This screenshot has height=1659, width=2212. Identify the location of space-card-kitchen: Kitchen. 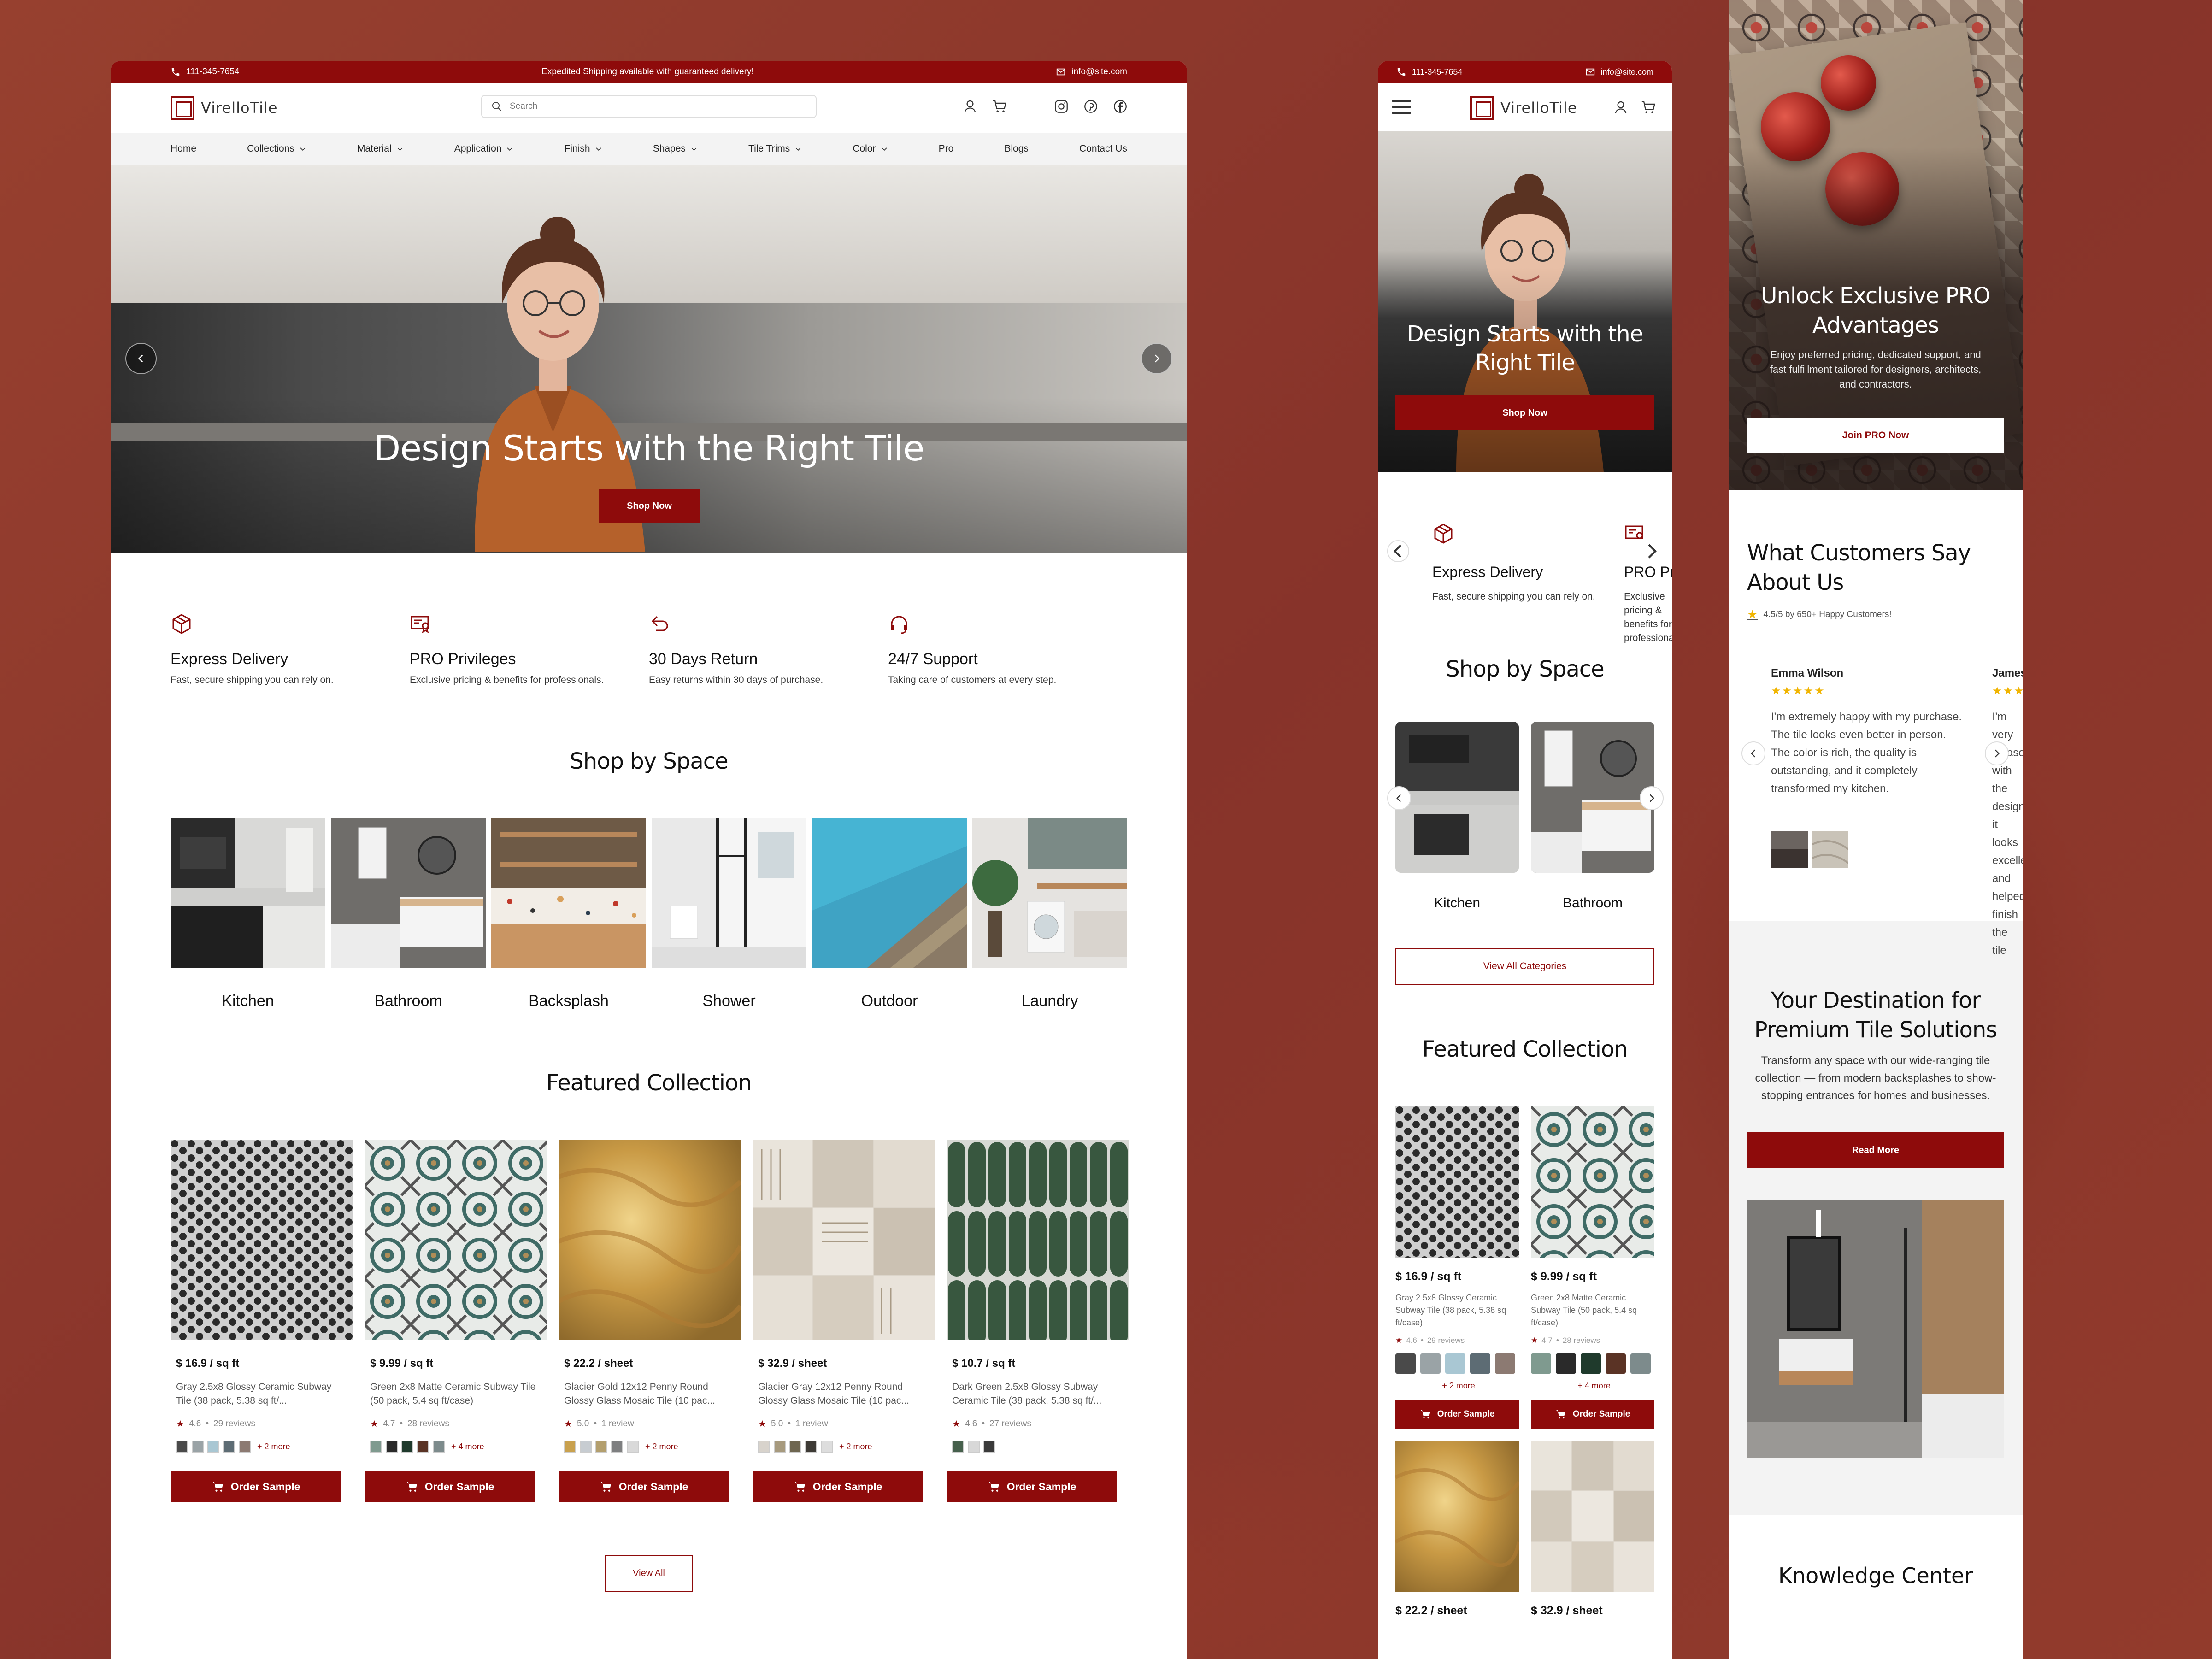
(1457, 816).